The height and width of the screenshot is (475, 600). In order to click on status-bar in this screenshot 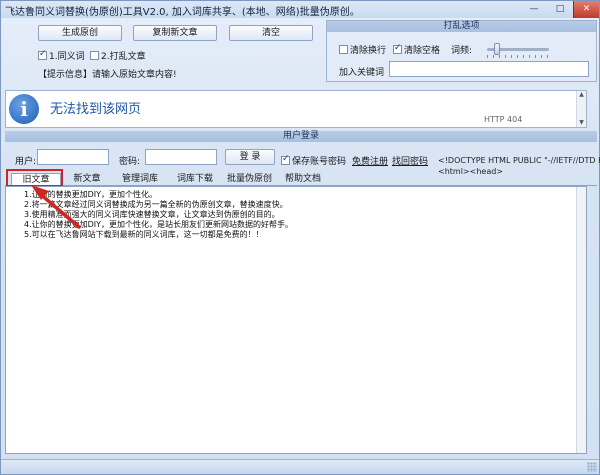, I will do `click(300, 466)`.